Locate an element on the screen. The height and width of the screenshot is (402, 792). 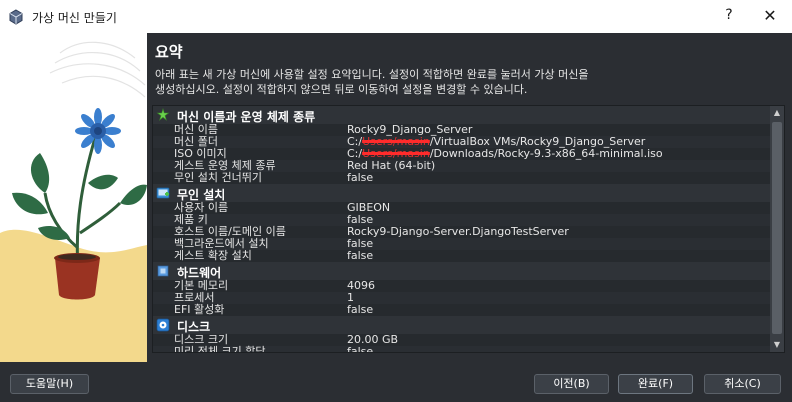
table-row: 프로세서 1 is located at coordinates (462, 298).